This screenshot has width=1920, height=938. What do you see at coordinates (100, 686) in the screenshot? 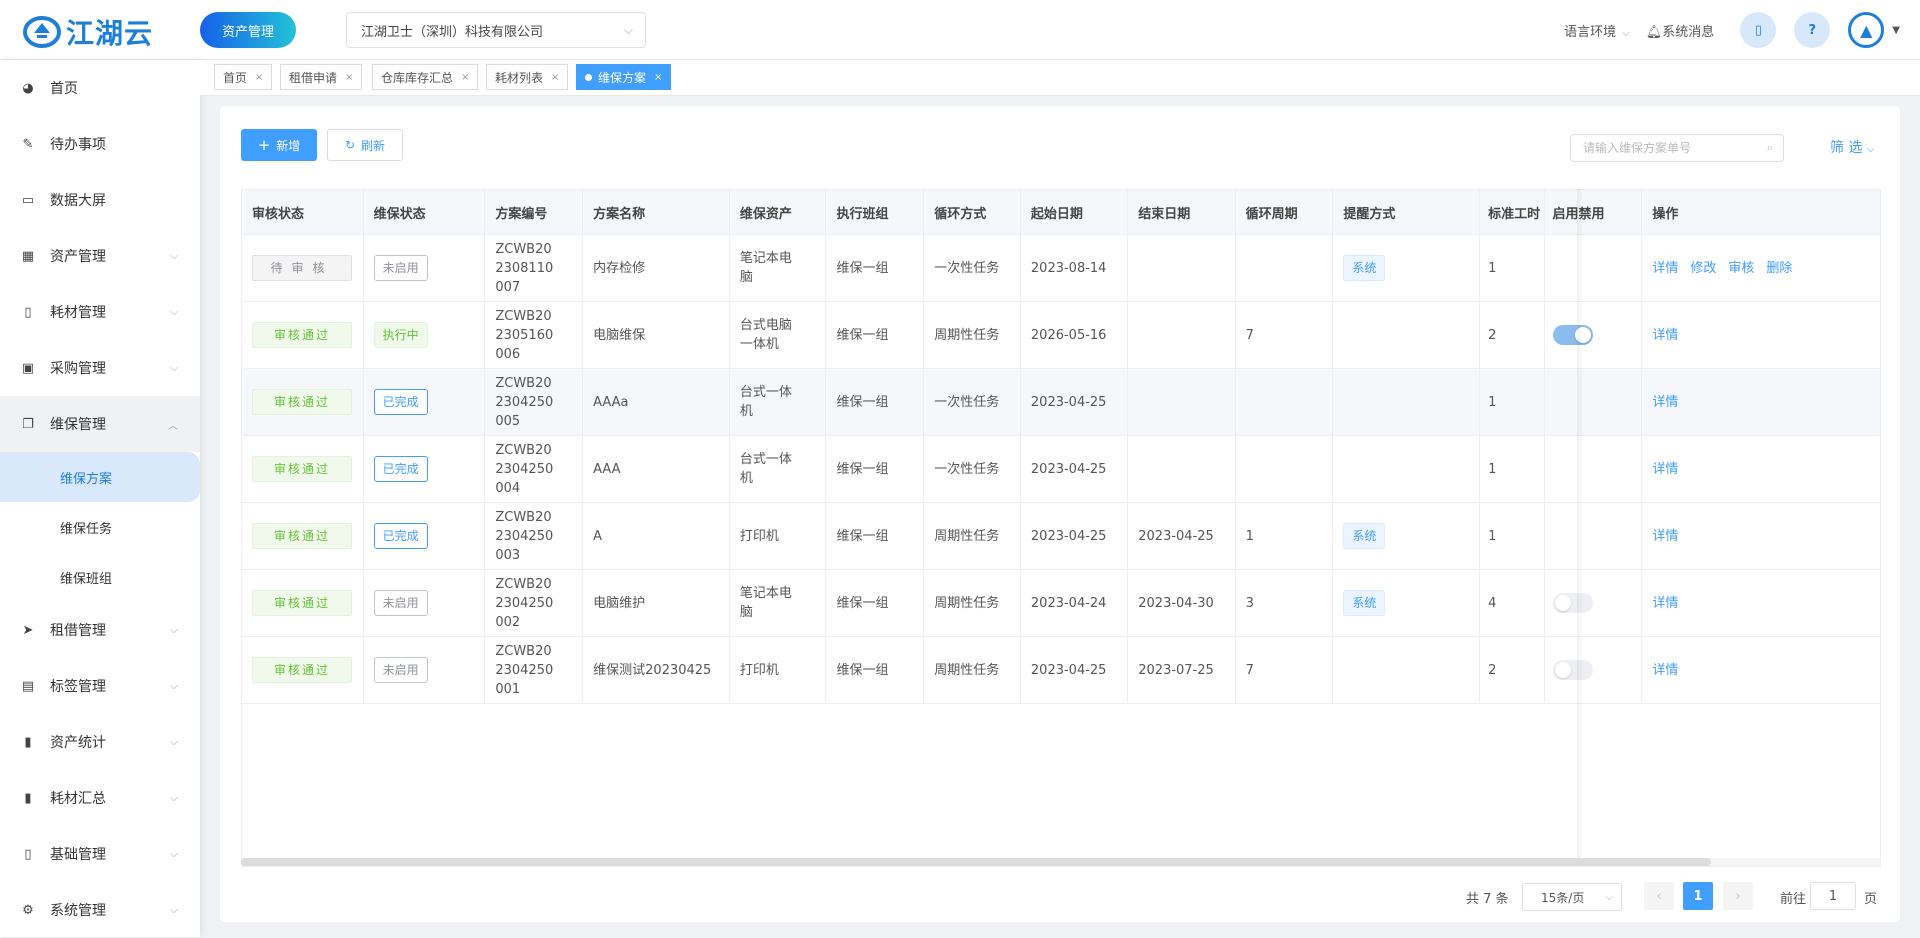
I see `sidebar-item-labels: ▤ 标签管理 ⌵` at bounding box center [100, 686].